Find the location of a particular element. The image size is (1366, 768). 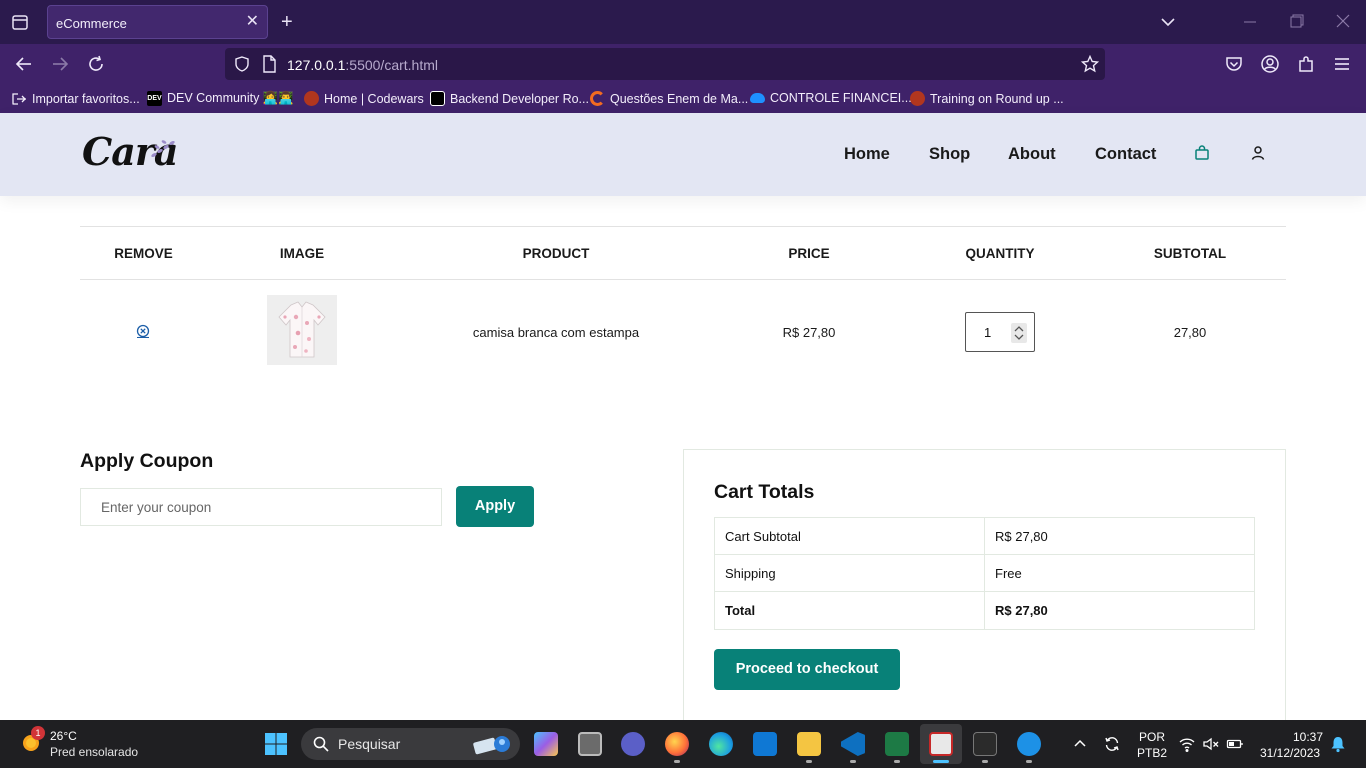

product-image is located at coordinates (302, 330).